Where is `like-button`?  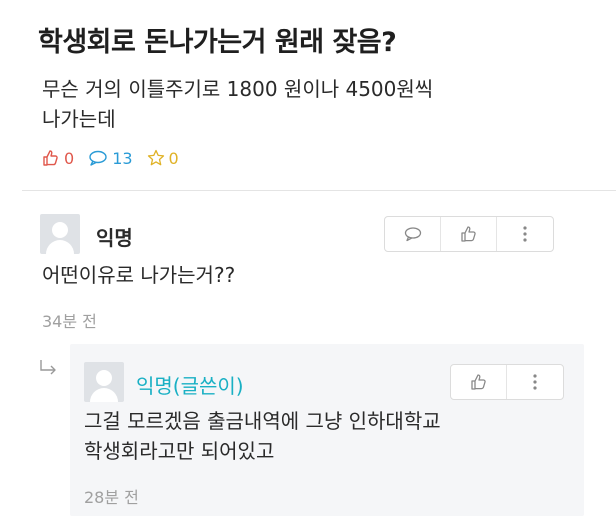 like-button is located at coordinates (469, 234).